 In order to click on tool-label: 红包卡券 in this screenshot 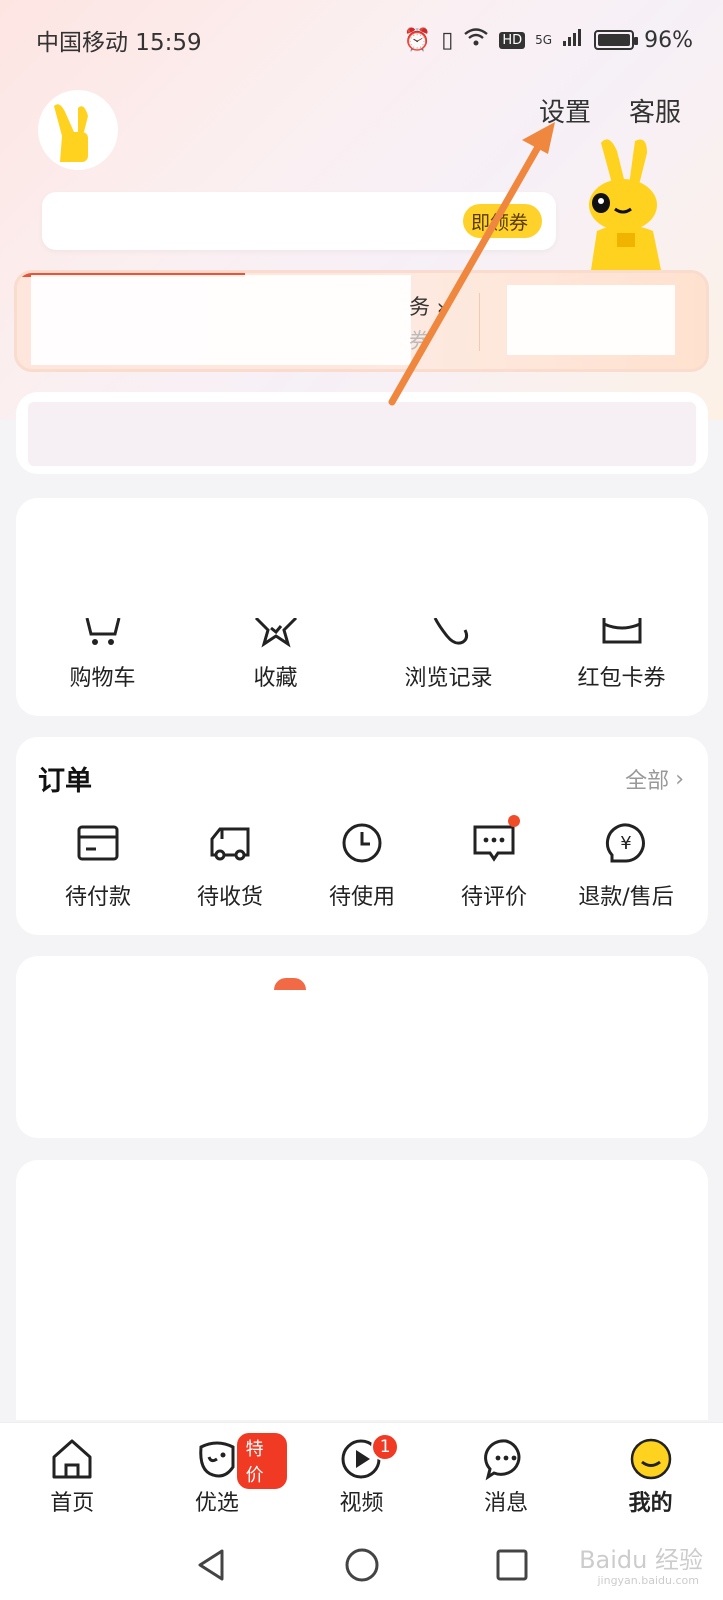, I will do `click(621, 678)`.